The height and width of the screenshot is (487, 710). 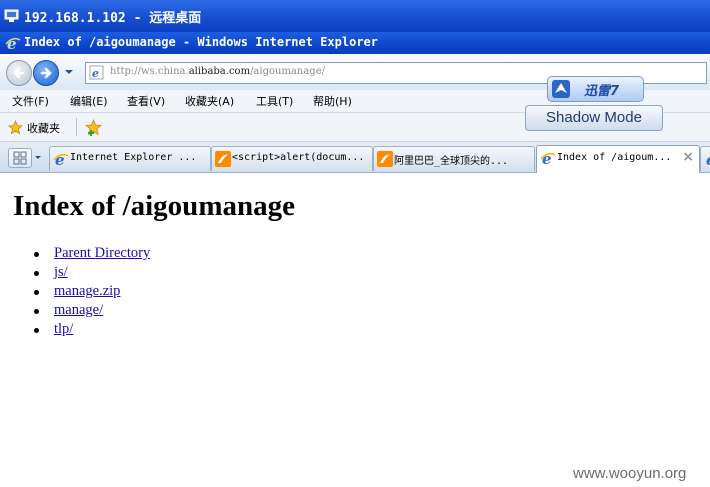 What do you see at coordinates (274, 101) in the screenshot?
I see `menu-tools: 工具(T)` at bounding box center [274, 101].